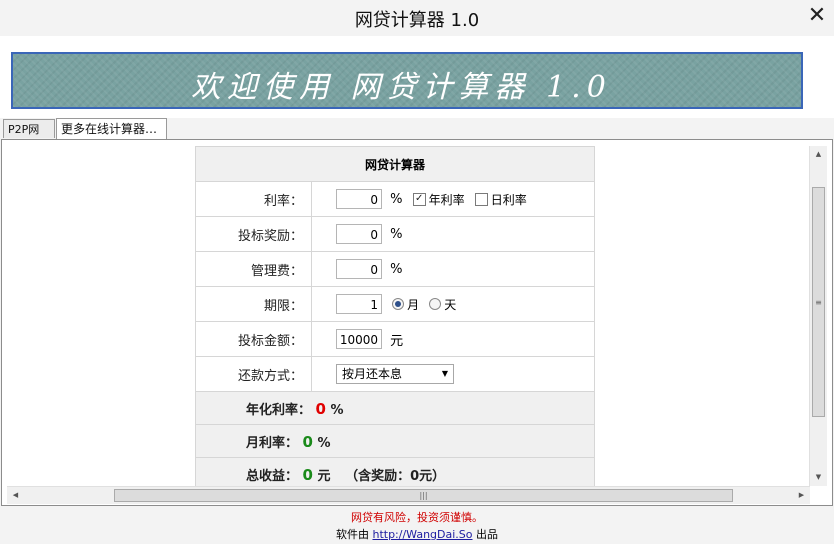 This screenshot has width=834, height=544. Describe the element at coordinates (378, 476) in the screenshot. I see `total-bonus-prefix: （含奖励：` at that location.